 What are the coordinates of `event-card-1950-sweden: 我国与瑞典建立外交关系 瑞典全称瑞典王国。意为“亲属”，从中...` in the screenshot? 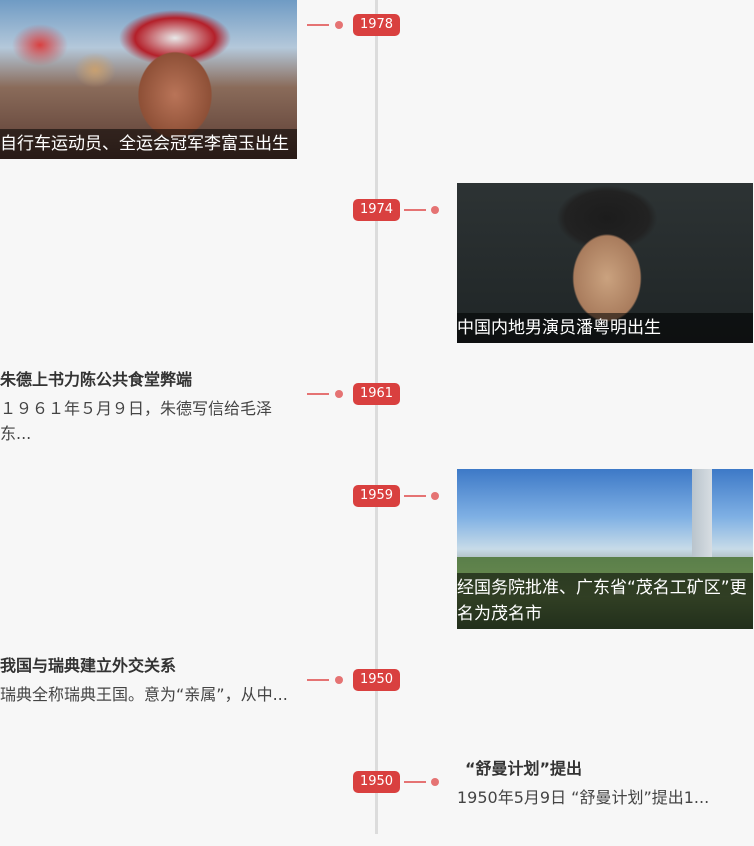 It's located at (145, 680).